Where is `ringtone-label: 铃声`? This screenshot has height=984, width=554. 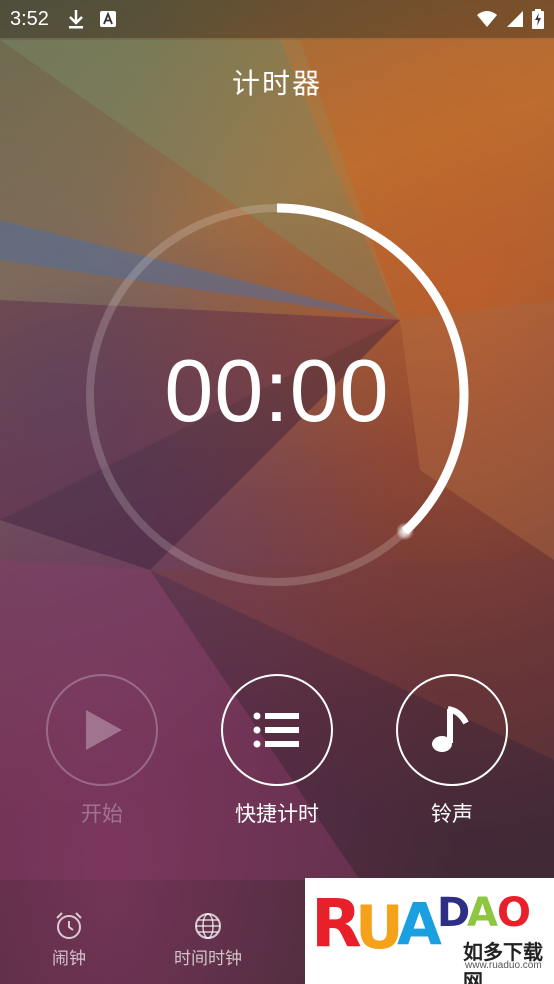 ringtone-label: 铃声 is located at coordinates (452, 814).